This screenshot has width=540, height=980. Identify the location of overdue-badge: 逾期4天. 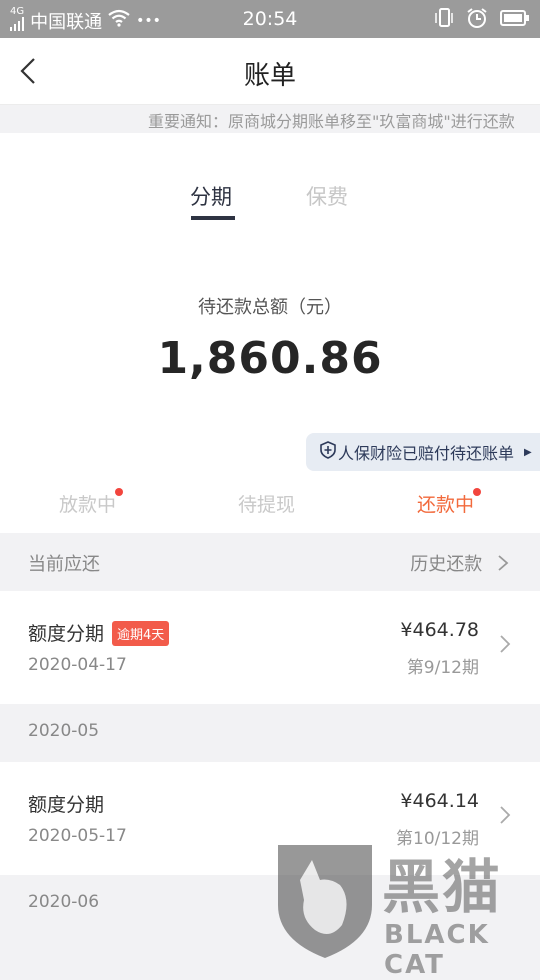
(141, 633).